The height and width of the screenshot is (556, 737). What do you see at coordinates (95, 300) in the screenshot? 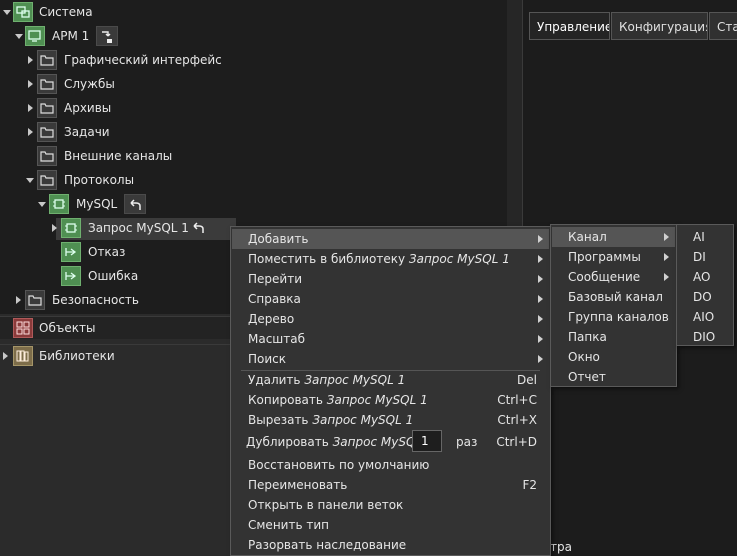
I see `tree-label: Безопасность` at bounding box center [95, 300].